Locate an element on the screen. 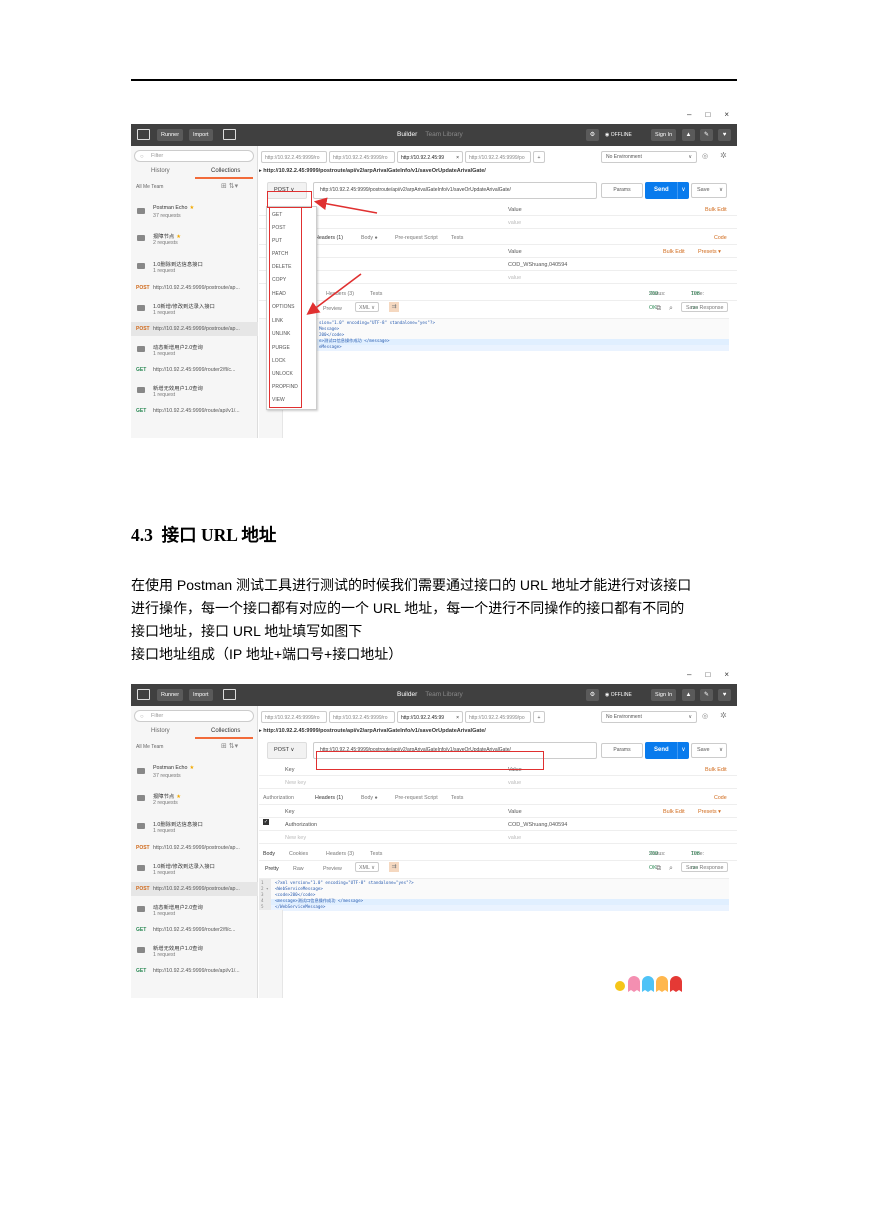  header-value: COD_WShuang,040594 is located at coordinates (537, 825).